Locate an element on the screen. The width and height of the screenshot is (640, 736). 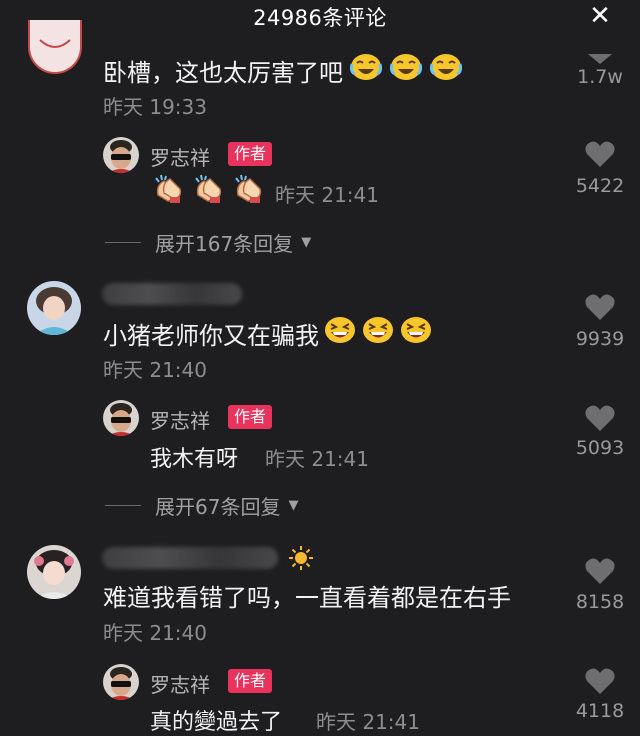
expand-replies-label: 展开167条回复 is located at coordinates (224, 244).